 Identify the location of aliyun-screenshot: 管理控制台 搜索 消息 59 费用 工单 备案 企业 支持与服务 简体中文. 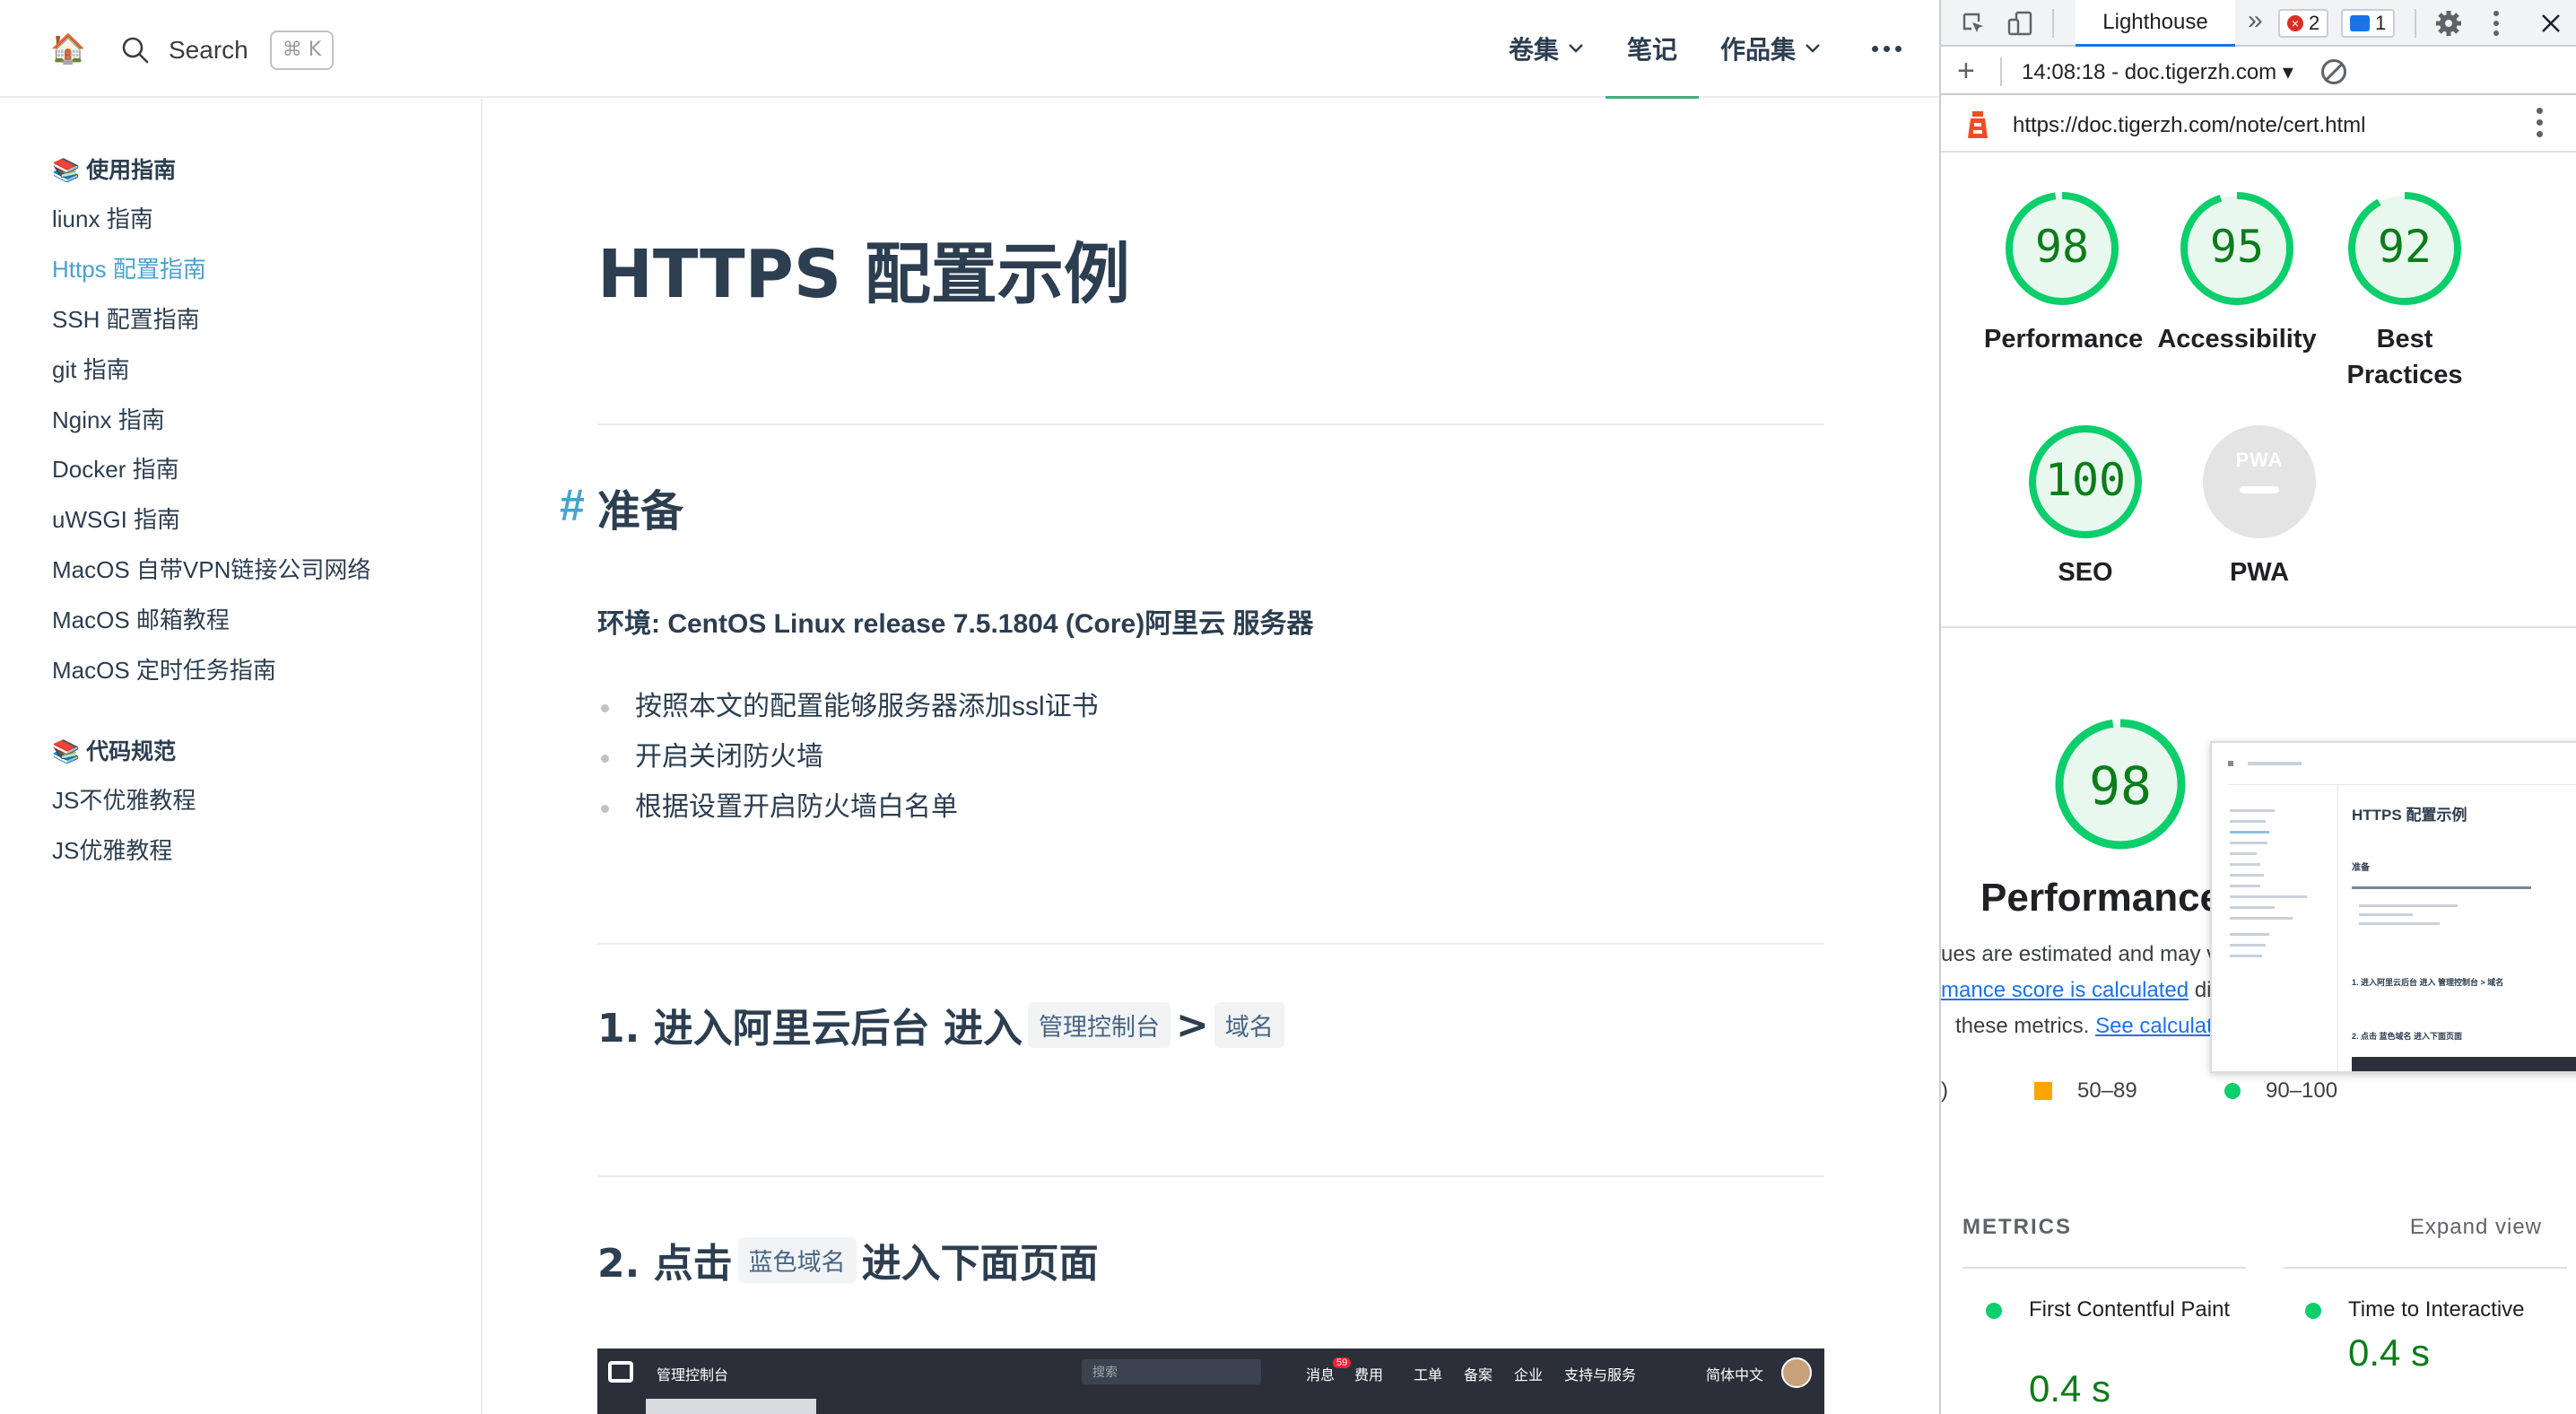
(1210, 1382).